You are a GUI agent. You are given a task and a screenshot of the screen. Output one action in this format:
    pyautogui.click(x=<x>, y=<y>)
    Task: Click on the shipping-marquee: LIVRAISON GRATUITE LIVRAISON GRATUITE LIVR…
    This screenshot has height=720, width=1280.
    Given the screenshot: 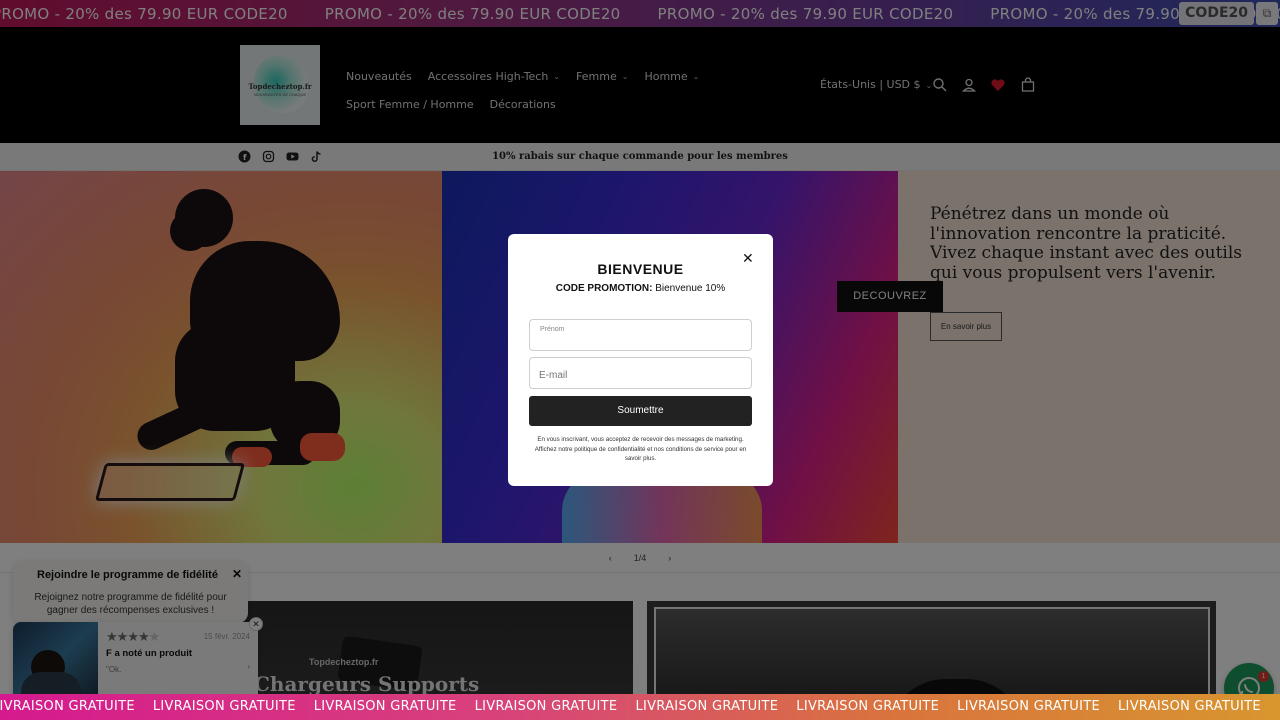 What is the action you would take?
    pyautogui.click(x=640, y=707)
    